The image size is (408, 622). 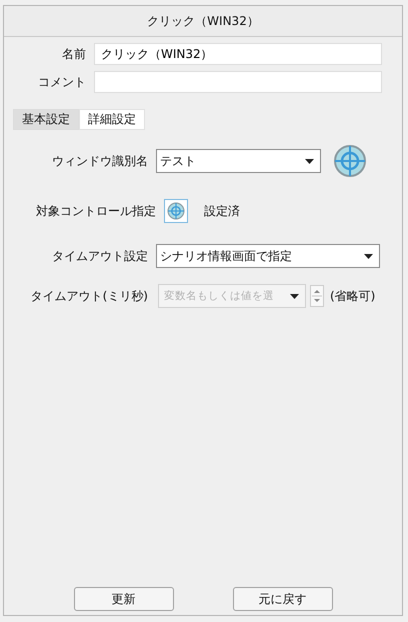 What do you see at coordinates (96, 211) in the screenshot?
I see `field-label: 対象コントロール指定` at bounding box center [96, 211].